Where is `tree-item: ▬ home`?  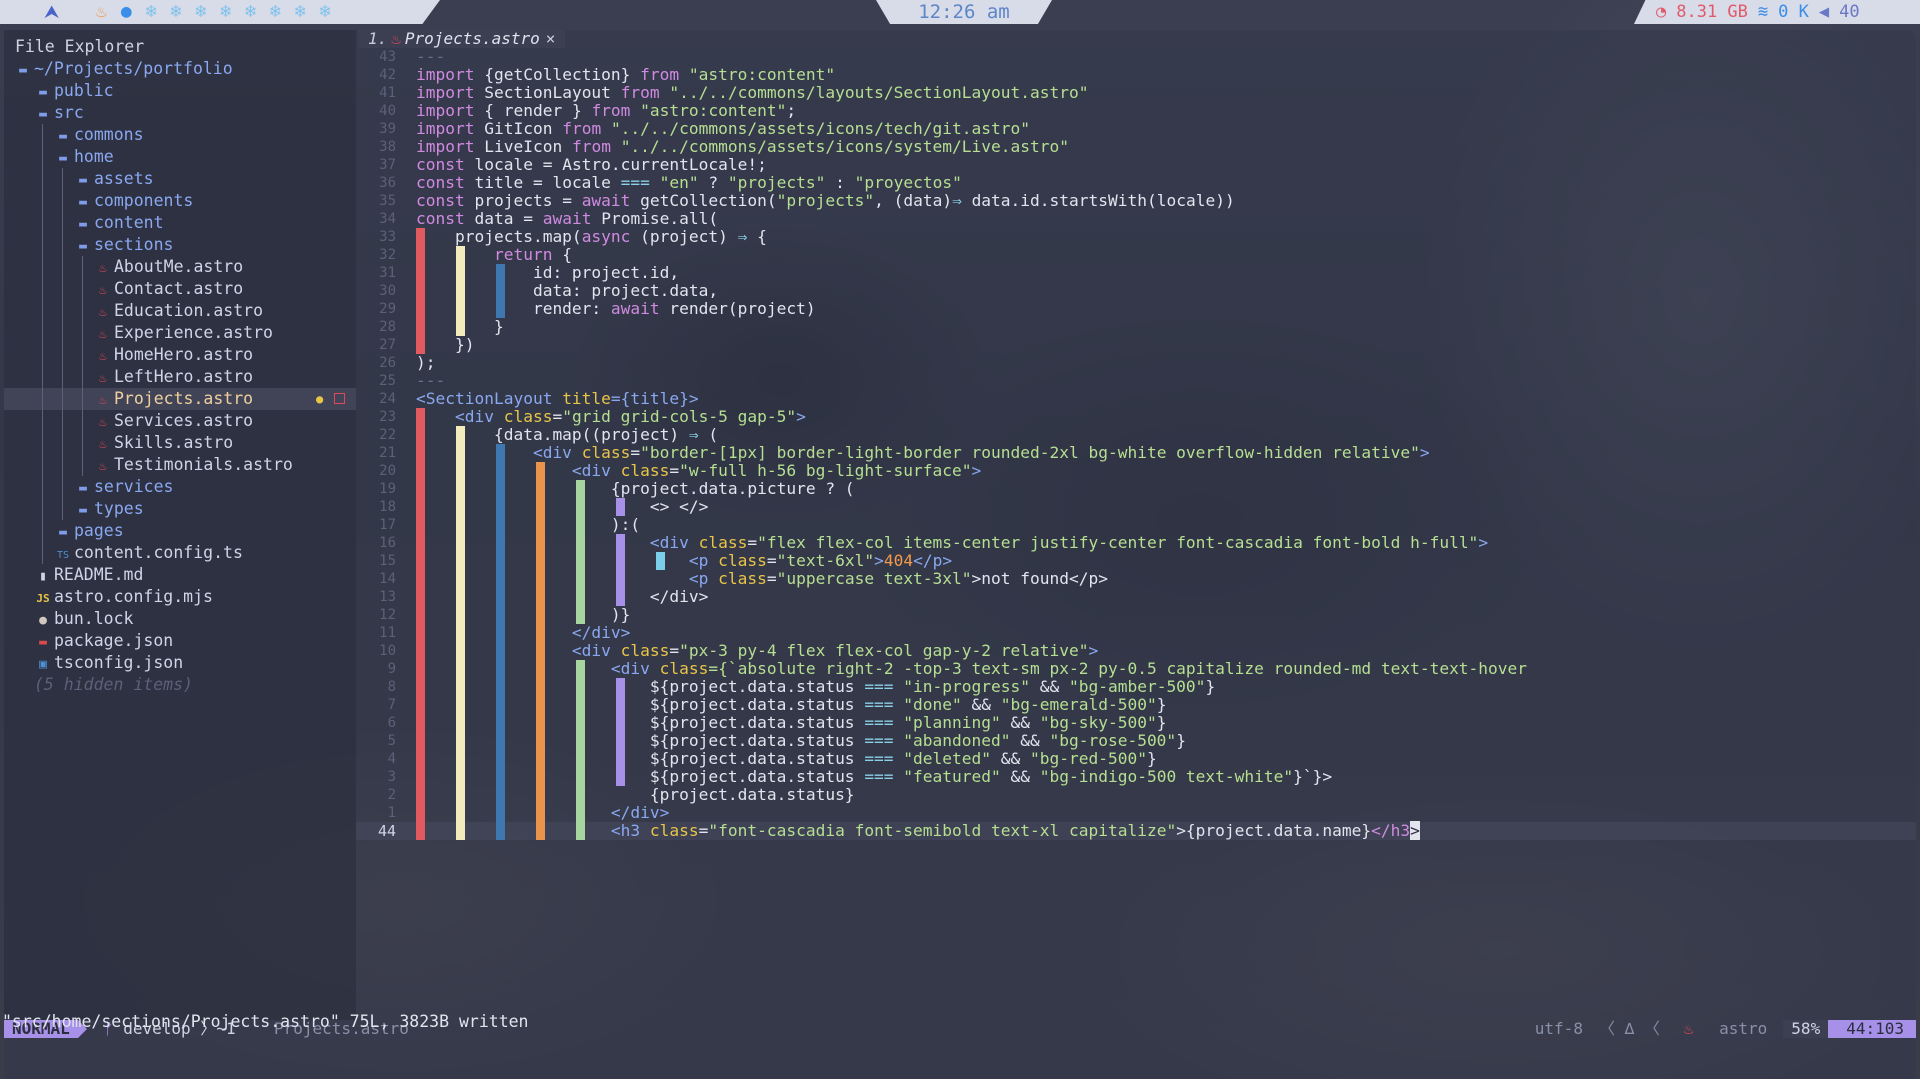 tree-item: ▬ home is located at coordinates (180, 157).